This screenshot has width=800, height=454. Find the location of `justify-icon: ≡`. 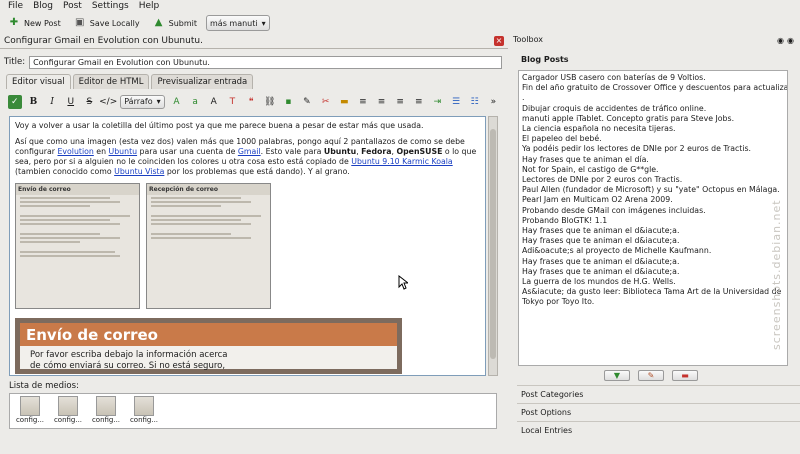

justify-icon: ≡ is located at coordinates (419, 102).